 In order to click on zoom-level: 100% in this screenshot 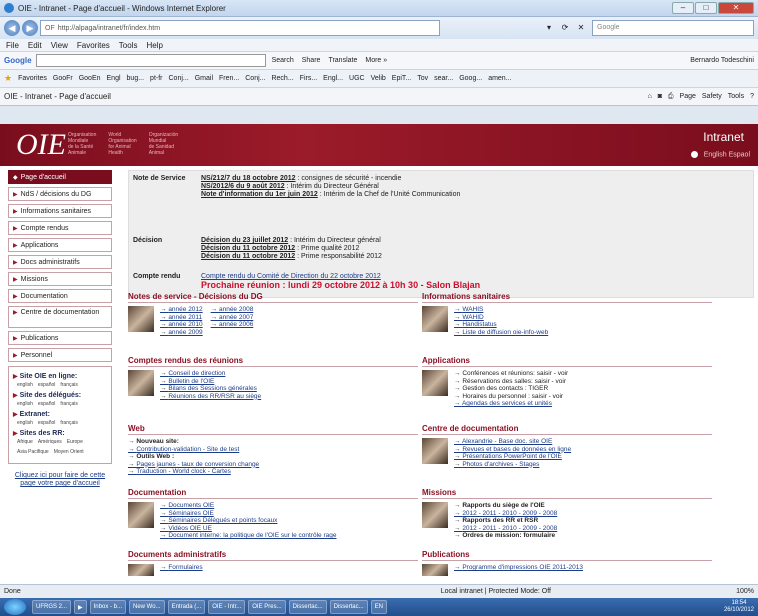, I will do `click(745, 591)`.